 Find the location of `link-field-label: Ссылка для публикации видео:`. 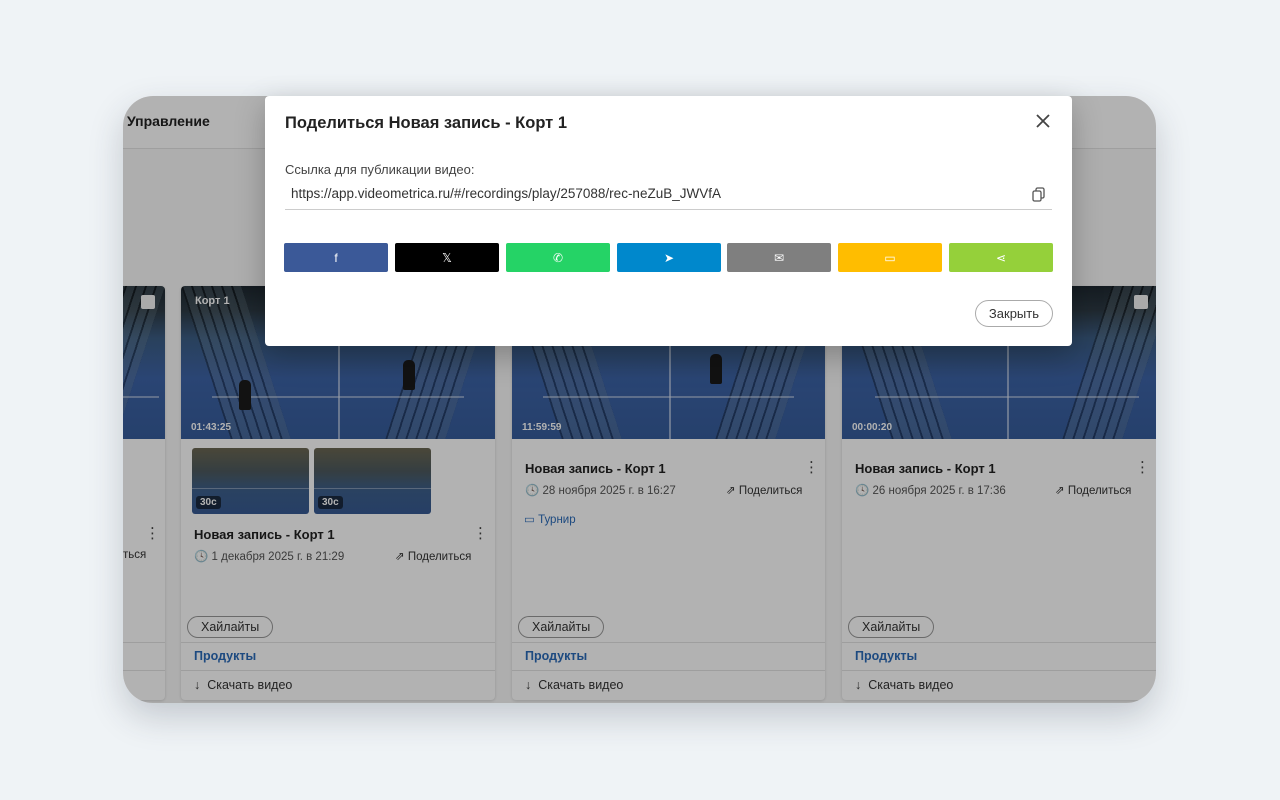

link-field-label: Ссылка для публикации видео: is located at coordinates (380, 169).